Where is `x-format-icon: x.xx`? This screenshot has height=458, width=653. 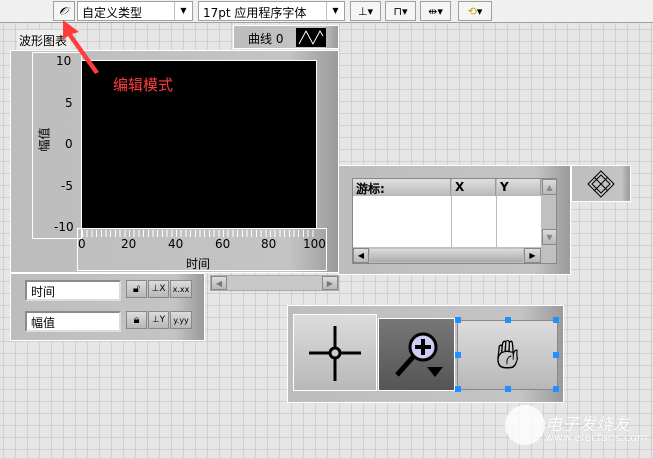 x-format-icon: x.xx is located at coordinates (181, 289).